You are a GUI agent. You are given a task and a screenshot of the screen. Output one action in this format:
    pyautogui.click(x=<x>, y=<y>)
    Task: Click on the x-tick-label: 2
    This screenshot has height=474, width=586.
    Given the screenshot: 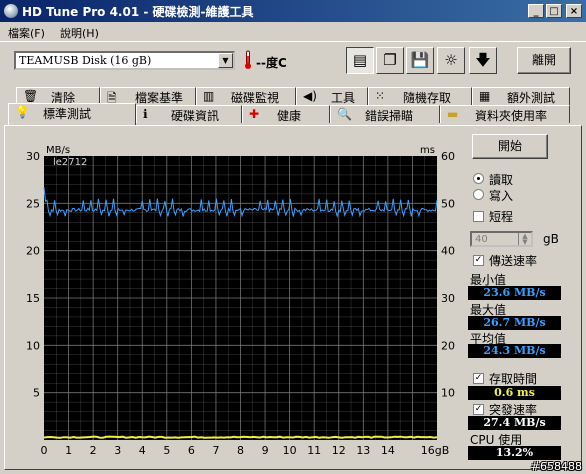 What is the action you would take?
    pyautogui.click(x=93, y=450)
    